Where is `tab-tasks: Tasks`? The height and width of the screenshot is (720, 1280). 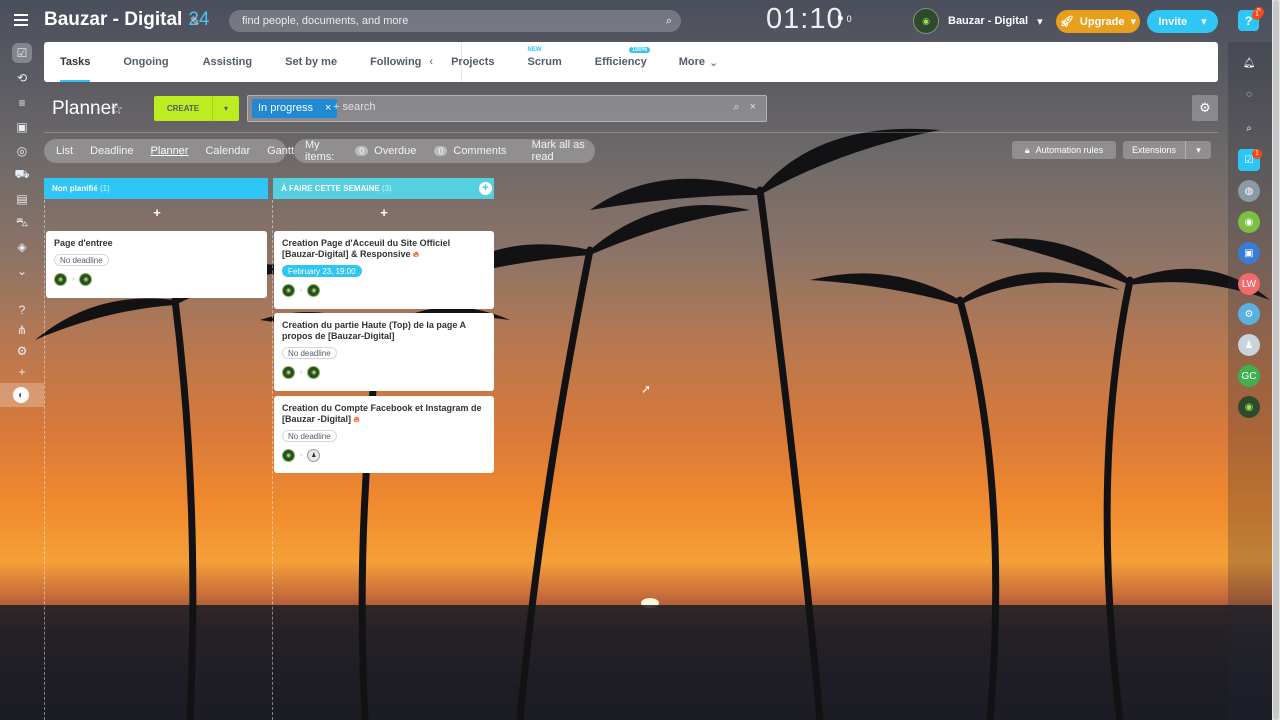
tab-tasks: Tasks is located at coordinates (75, 62).